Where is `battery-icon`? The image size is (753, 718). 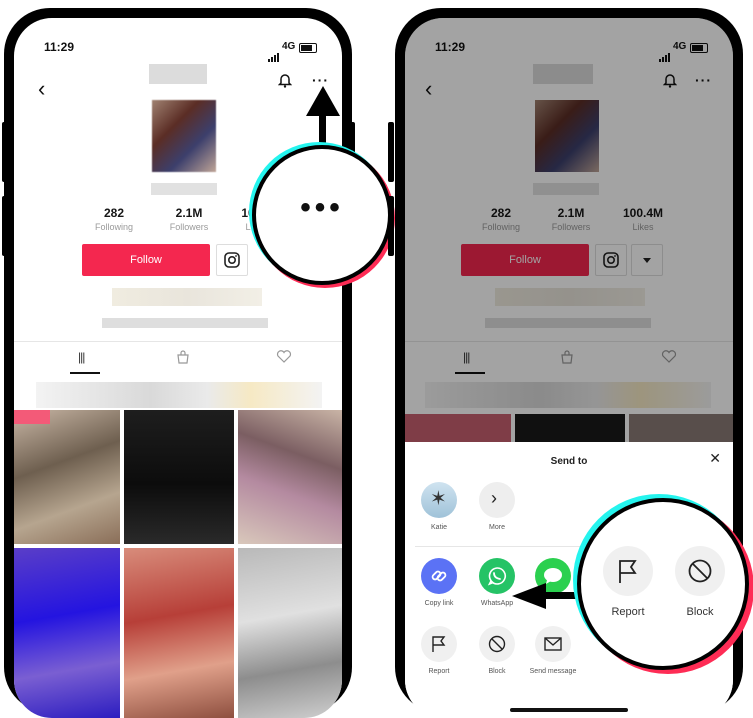
battery-icon is located at coordinates (308, 48).